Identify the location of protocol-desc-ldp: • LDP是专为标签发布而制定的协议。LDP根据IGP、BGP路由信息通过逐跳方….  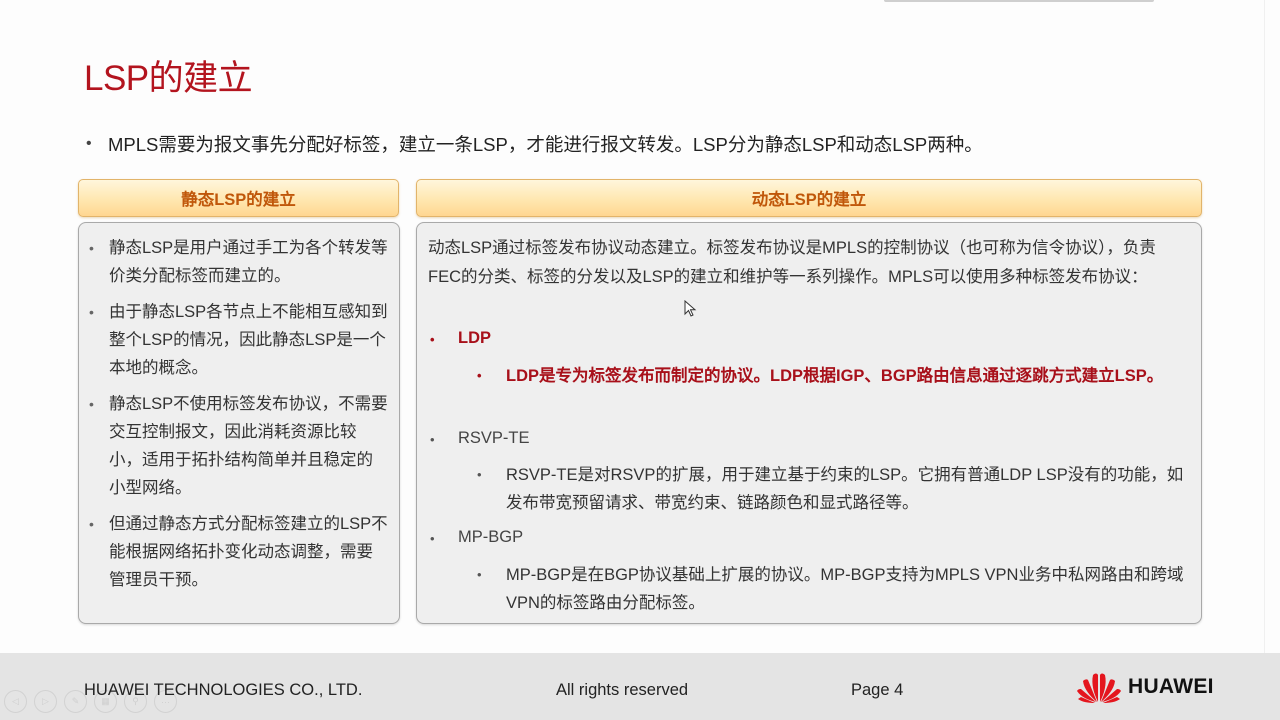
(830, 376).